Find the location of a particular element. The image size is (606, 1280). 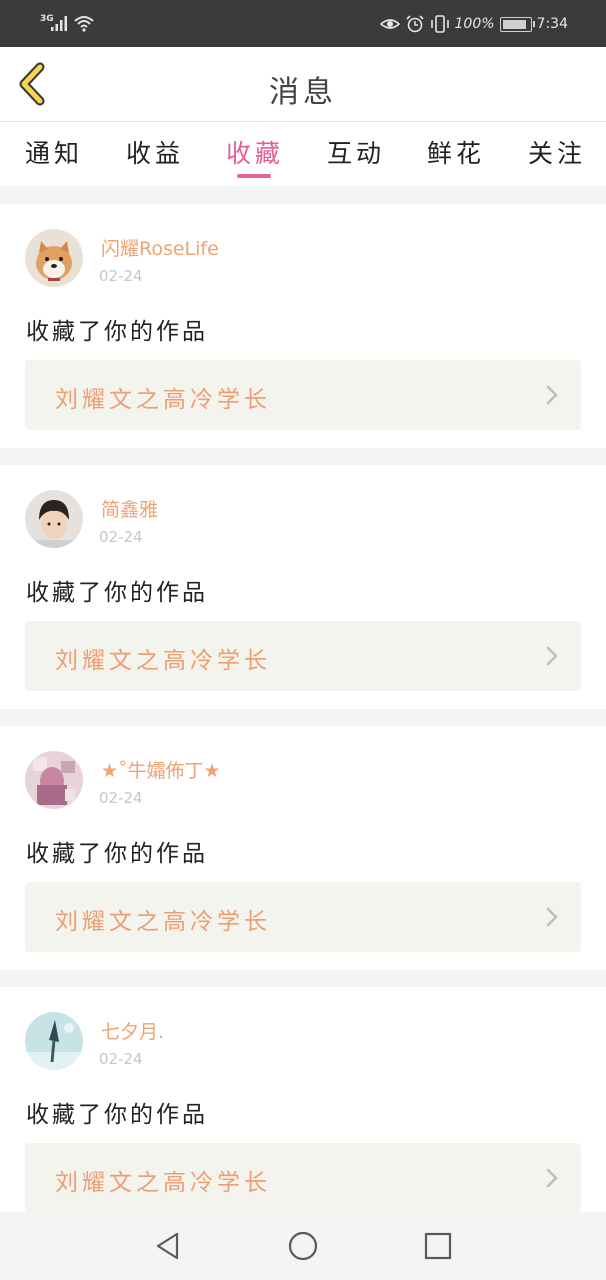

tab-notice: 通知 is located at coordinates (54, 152).